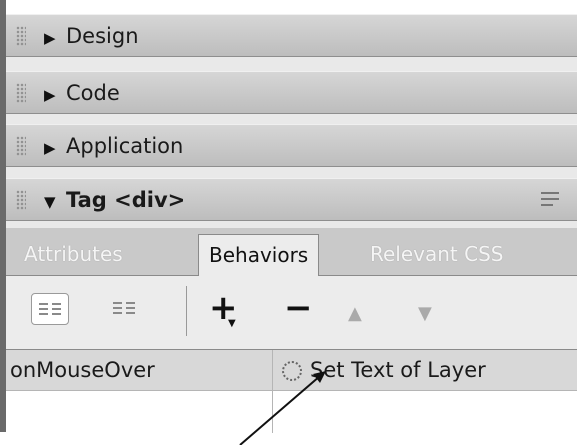 Image resolution: width=577 pixels, height=445 pixels. I want to click on panel-group-tag: ▼ Tag <div>, so click(291, 199).